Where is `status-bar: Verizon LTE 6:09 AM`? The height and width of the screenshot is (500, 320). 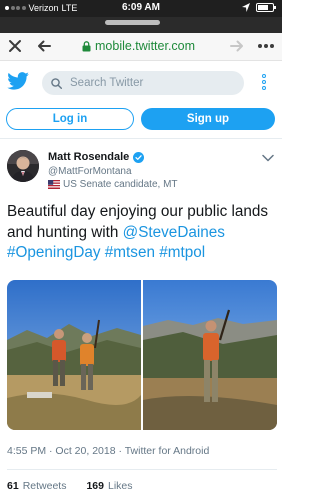
status-bar: Verizon LTE 6:09 AM is located at coordinates (141, 8).